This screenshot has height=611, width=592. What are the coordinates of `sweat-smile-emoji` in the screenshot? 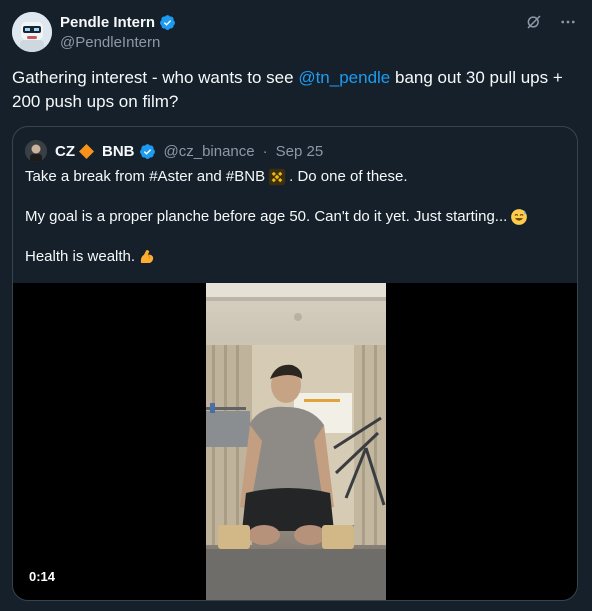 It's located at (519, 217).